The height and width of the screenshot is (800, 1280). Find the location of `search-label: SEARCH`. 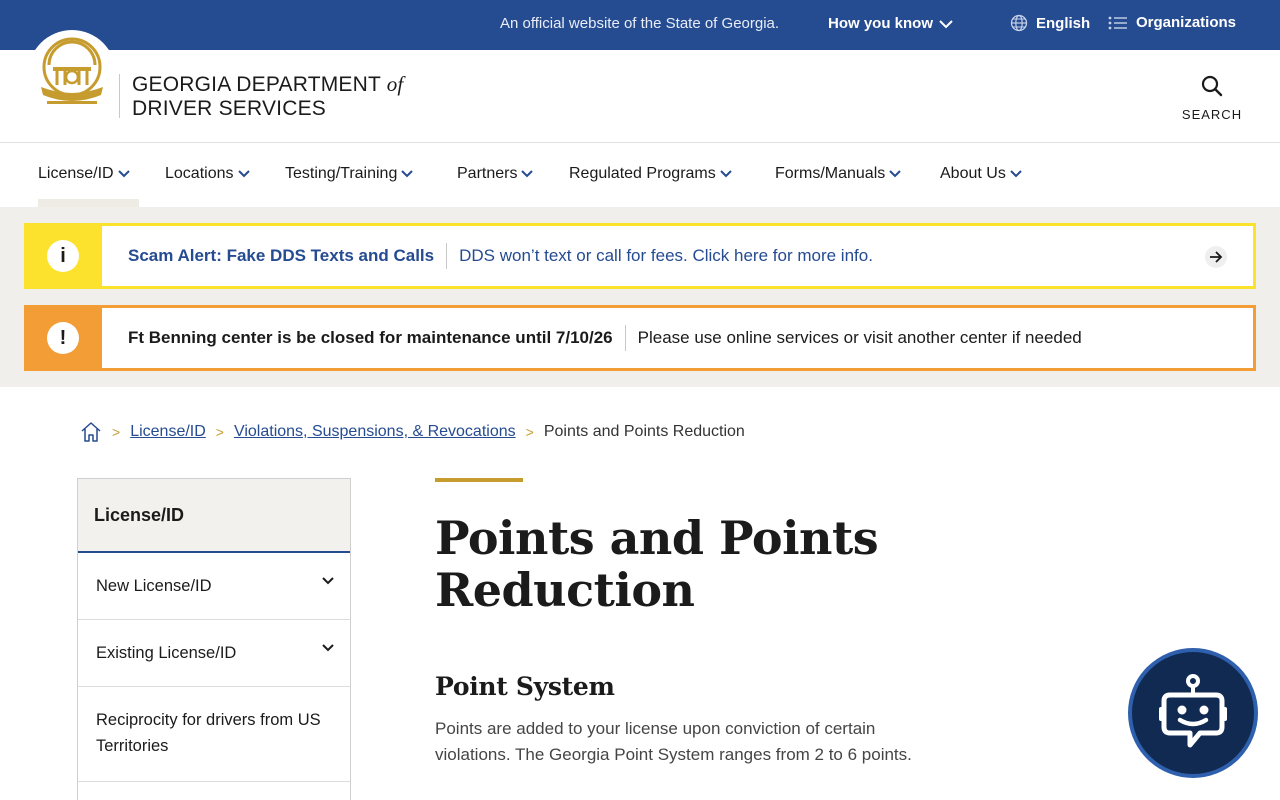

search-label: SEARCH is located at coordinates (1212, 114).